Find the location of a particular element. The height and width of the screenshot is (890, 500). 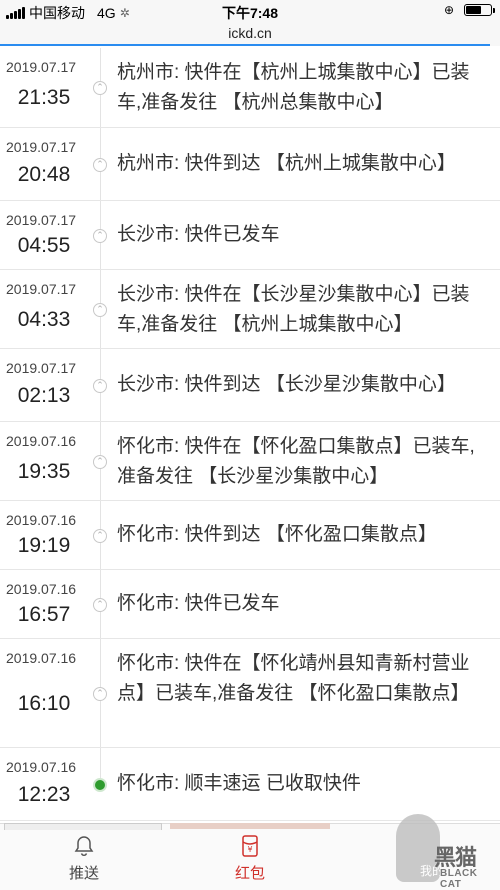

orientation-lock-icon: ⊕ is located at coordinates (448, 10).